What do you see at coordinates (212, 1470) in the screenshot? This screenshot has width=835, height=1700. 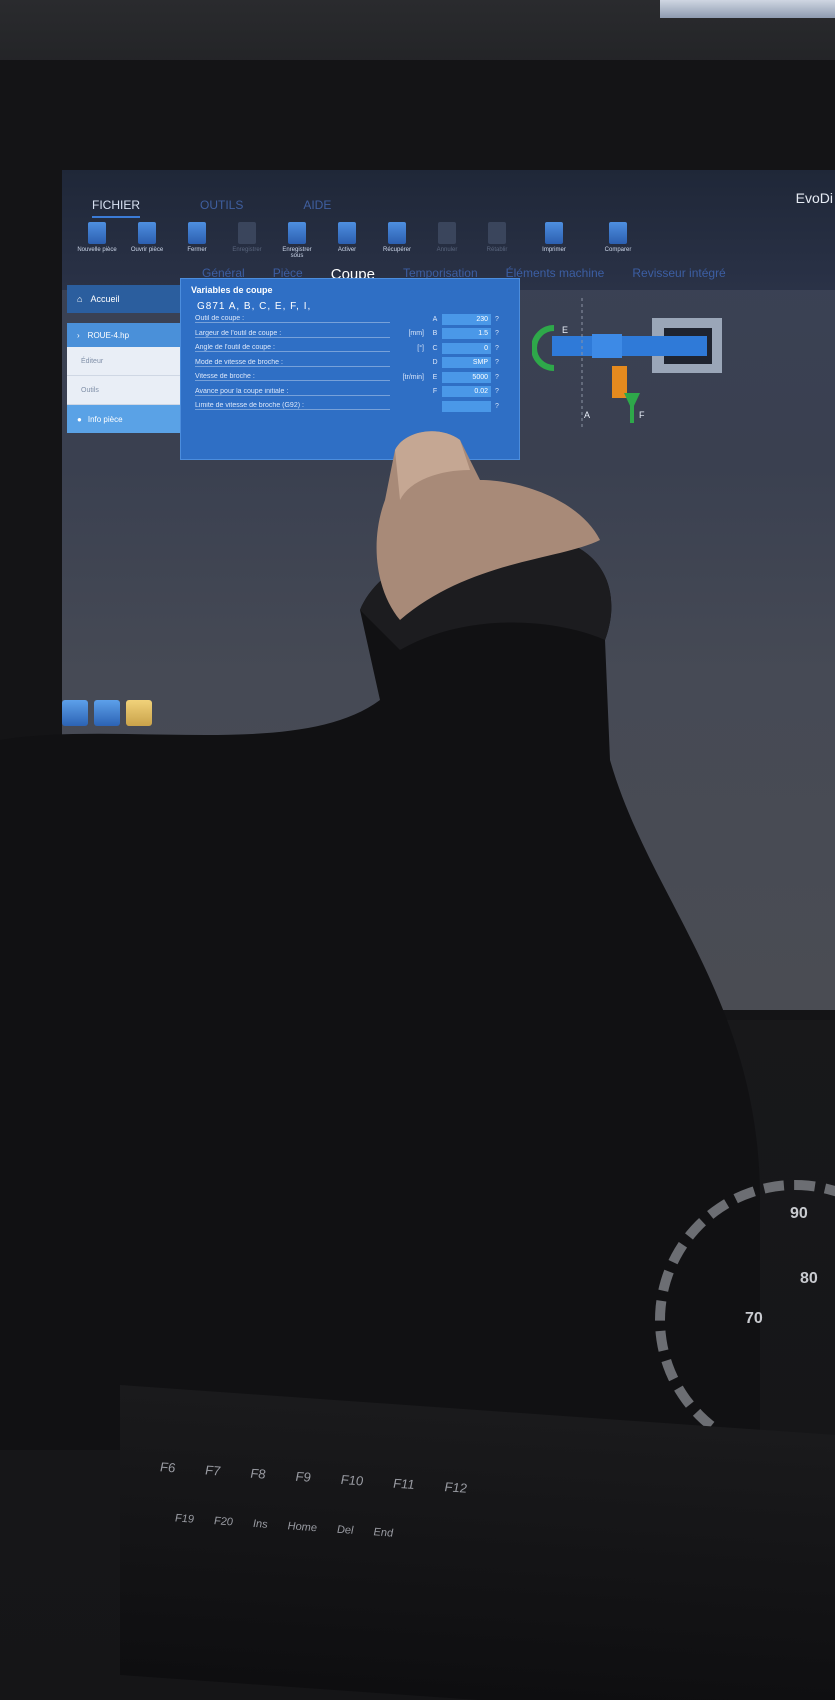 I see `key-f7: F7` at bounding box center [212, 1470].